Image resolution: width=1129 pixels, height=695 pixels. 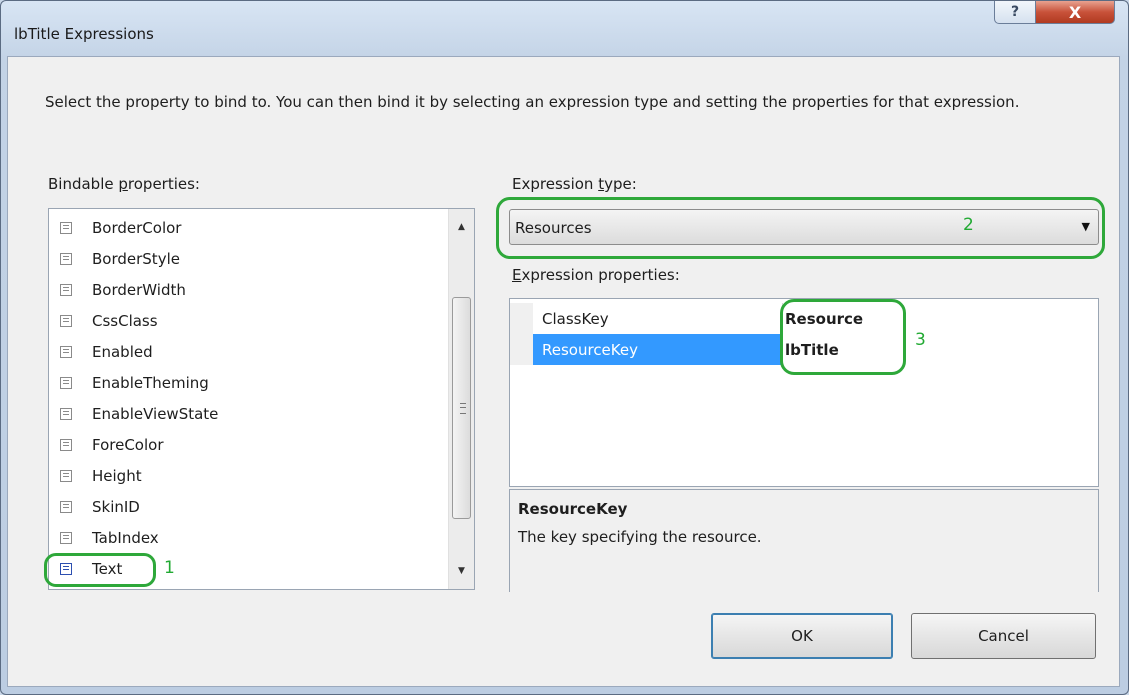 I want to click on grip-icon, so click(x=463, y=408).